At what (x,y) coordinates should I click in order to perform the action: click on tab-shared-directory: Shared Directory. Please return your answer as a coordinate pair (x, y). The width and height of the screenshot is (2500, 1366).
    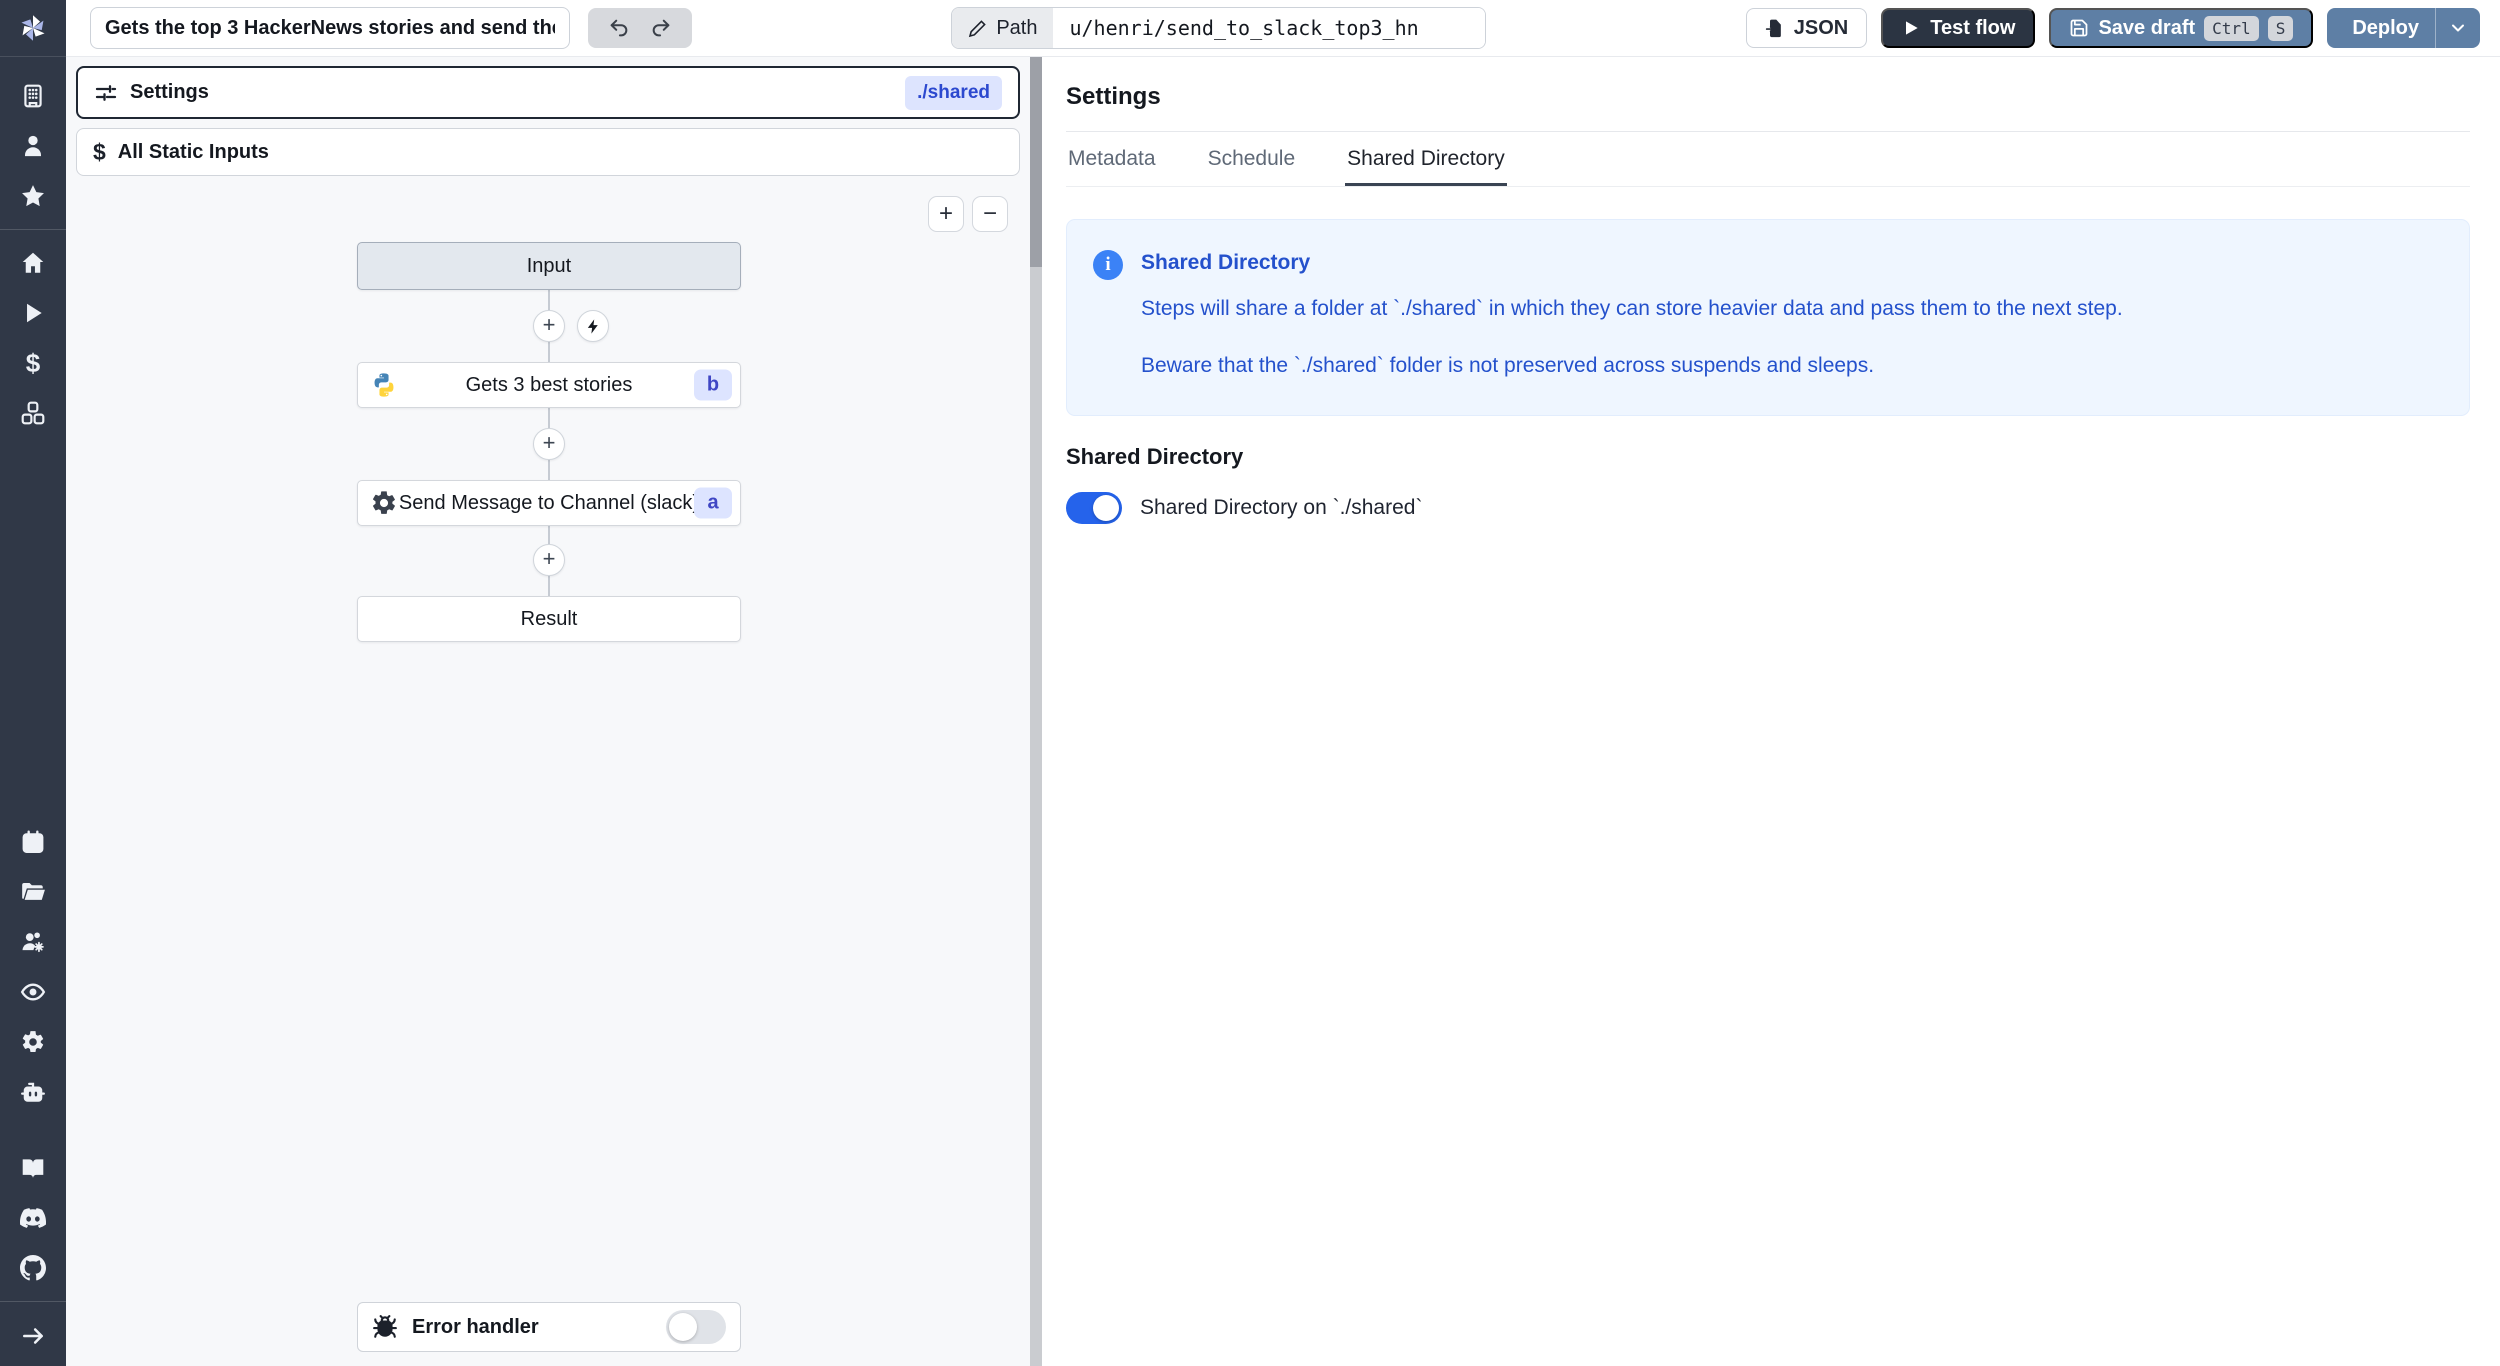
    Looking at the image, I should click on (1426, 159).